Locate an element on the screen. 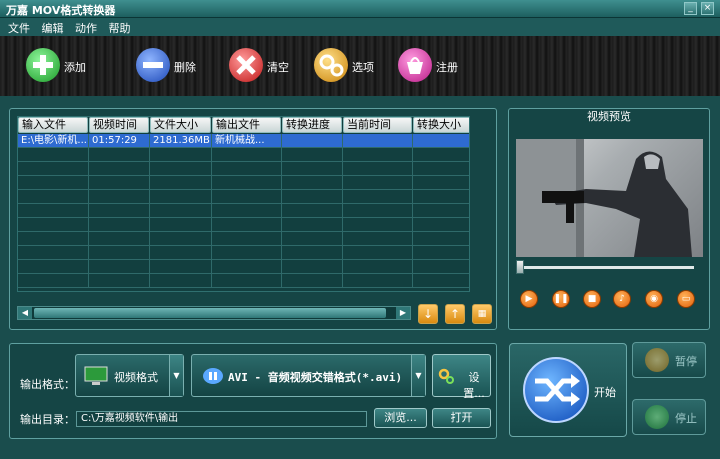  table-header: 输入文件 视频时间 文件大小 输出文件 转换进度 当前时间 转换大小 is located at coordinates (243, 125).